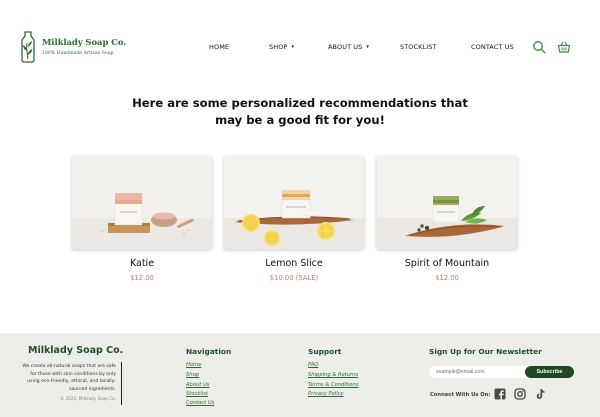  What do you see at coordinates (333, 375) in the screenshot?
I see `footer-link-shipping-returns: Shipping & Returns` at bounding box center [333, 375].